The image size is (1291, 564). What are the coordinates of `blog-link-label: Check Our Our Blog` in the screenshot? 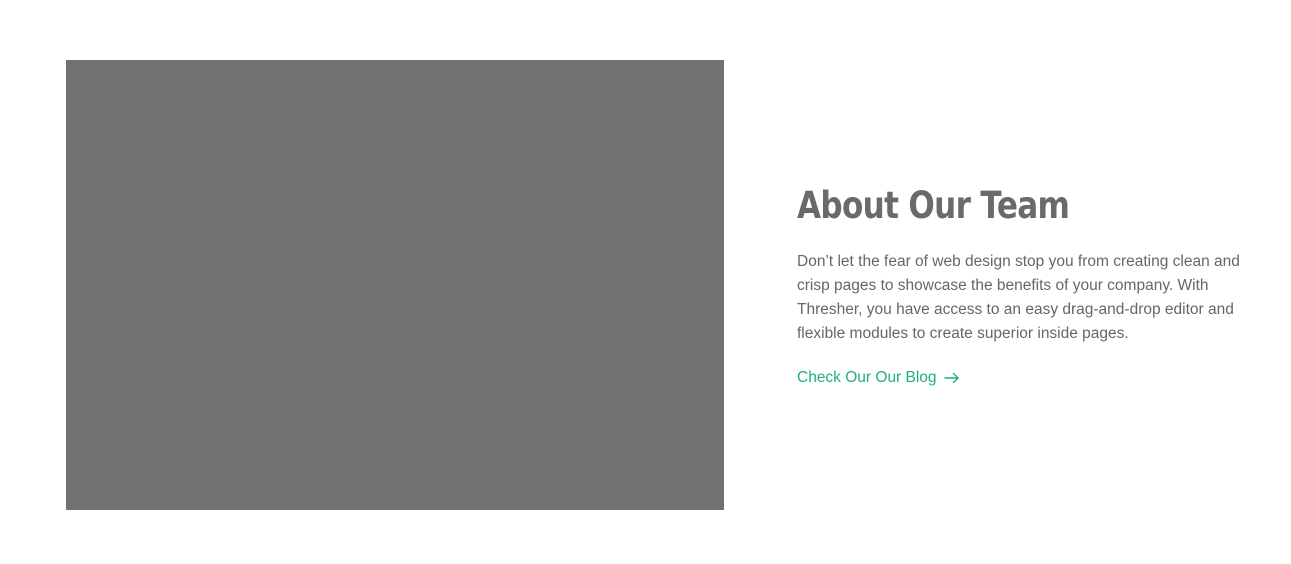 It's located at (867, 377).